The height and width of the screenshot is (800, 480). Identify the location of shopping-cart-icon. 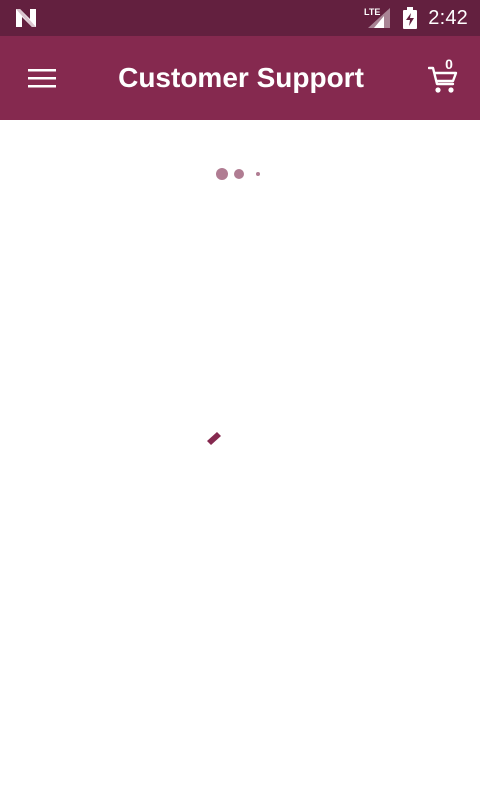
(443, 79).